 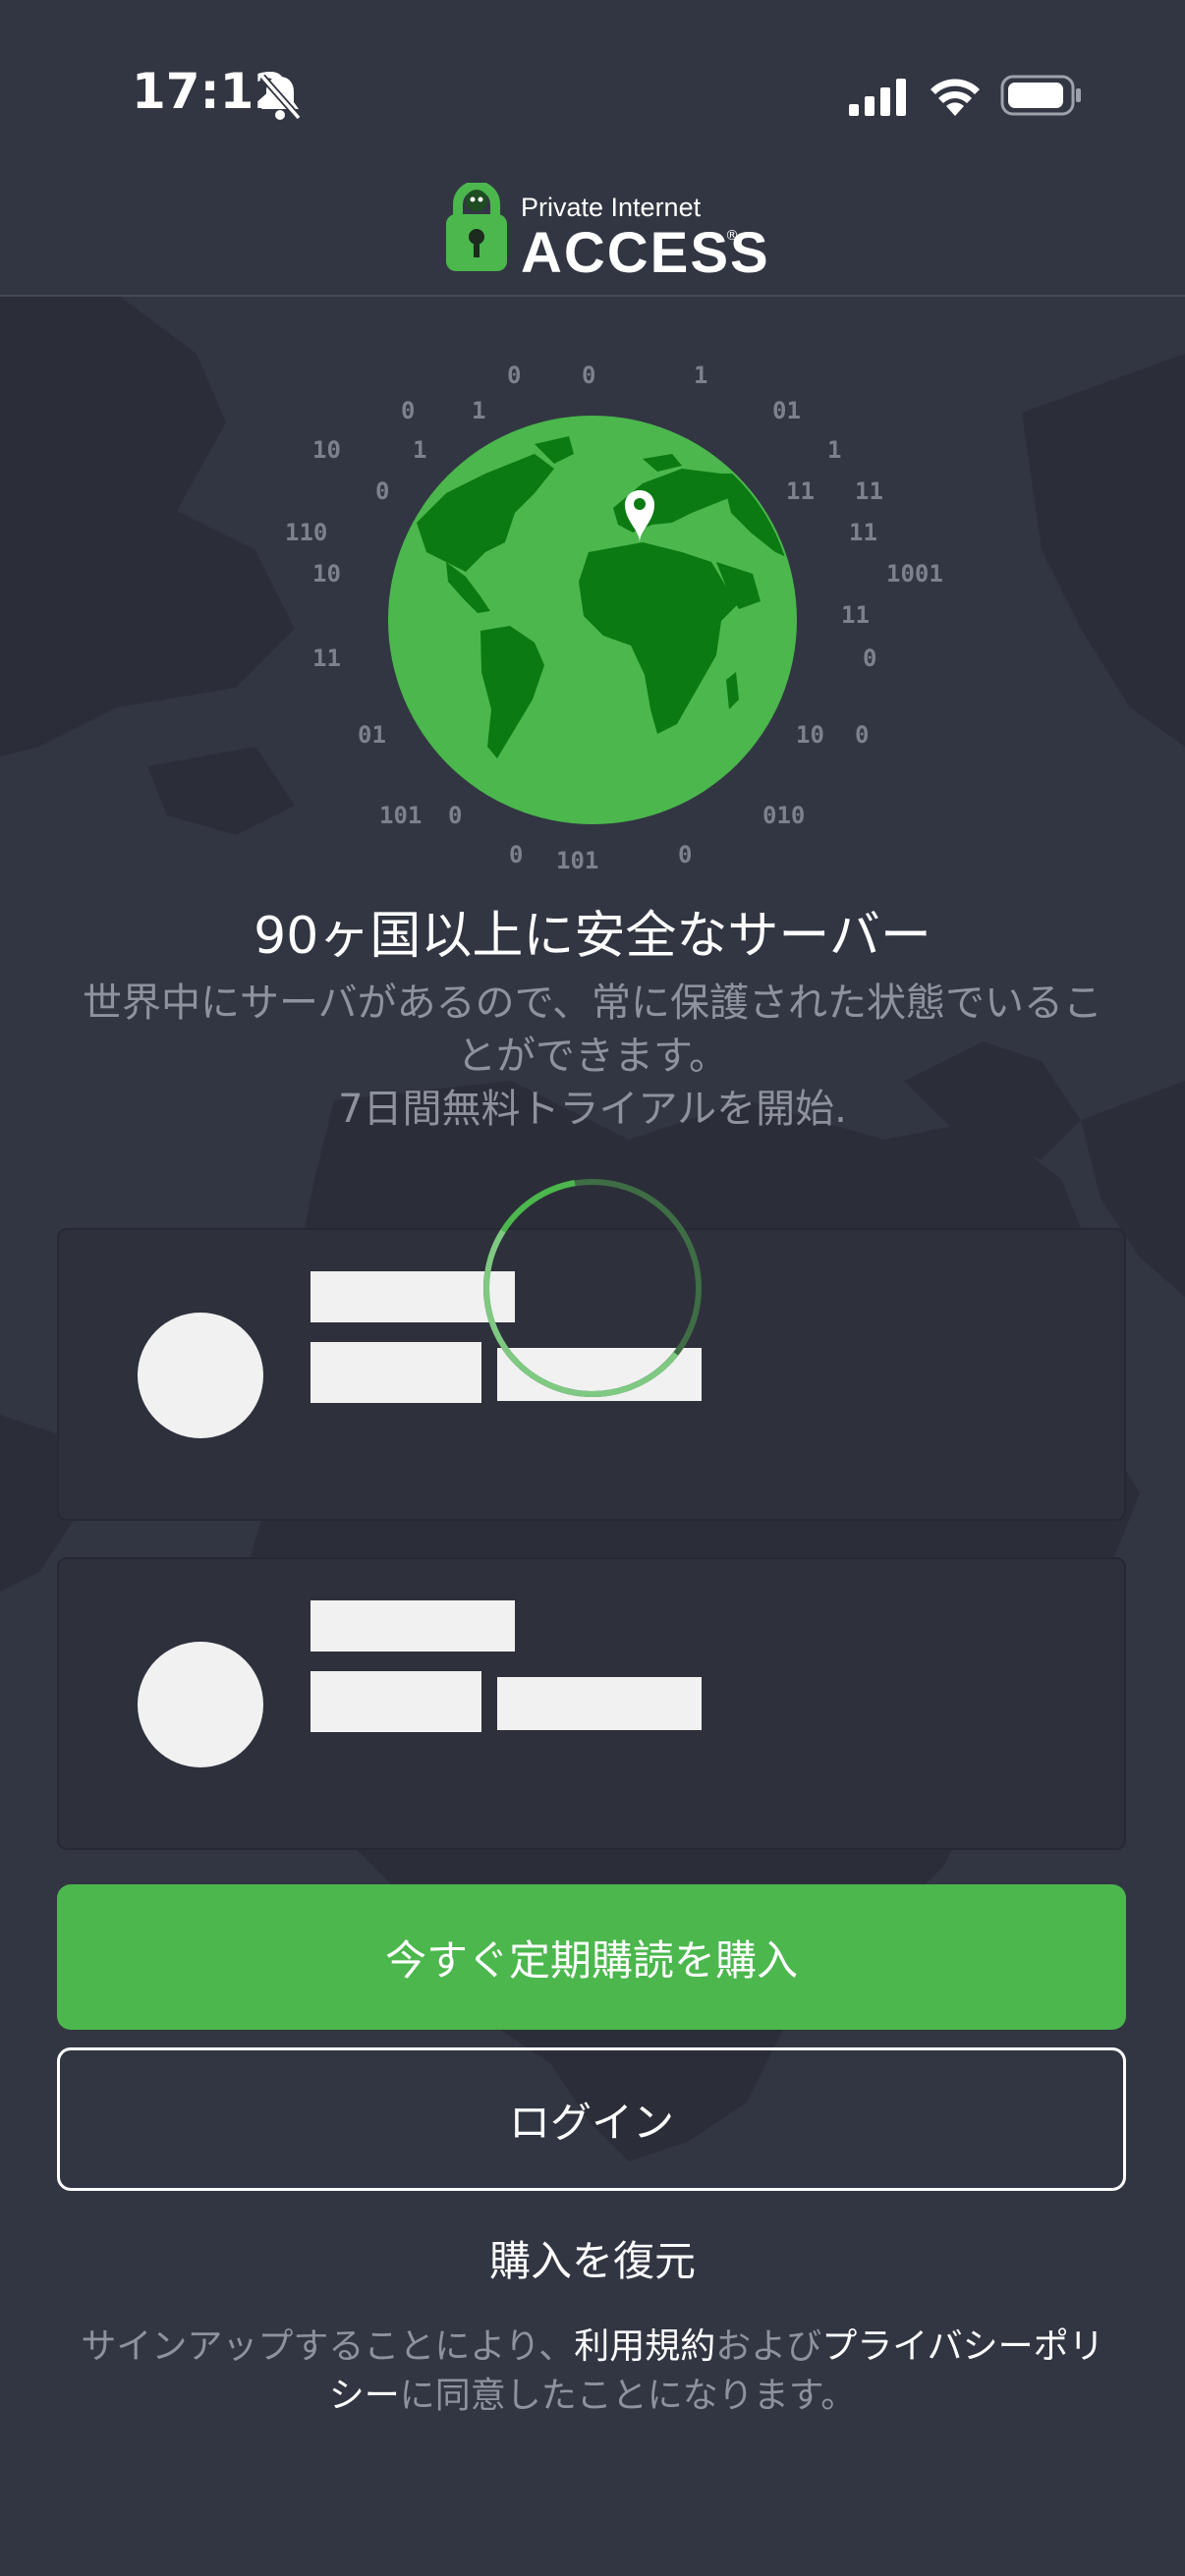 I want to click on bell-slash-icon, so click(x=281, y=97).